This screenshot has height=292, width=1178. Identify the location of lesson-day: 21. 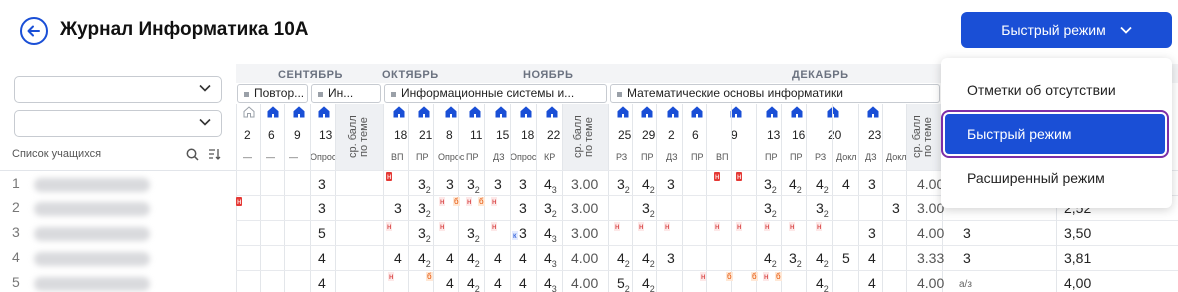
(425, 135).